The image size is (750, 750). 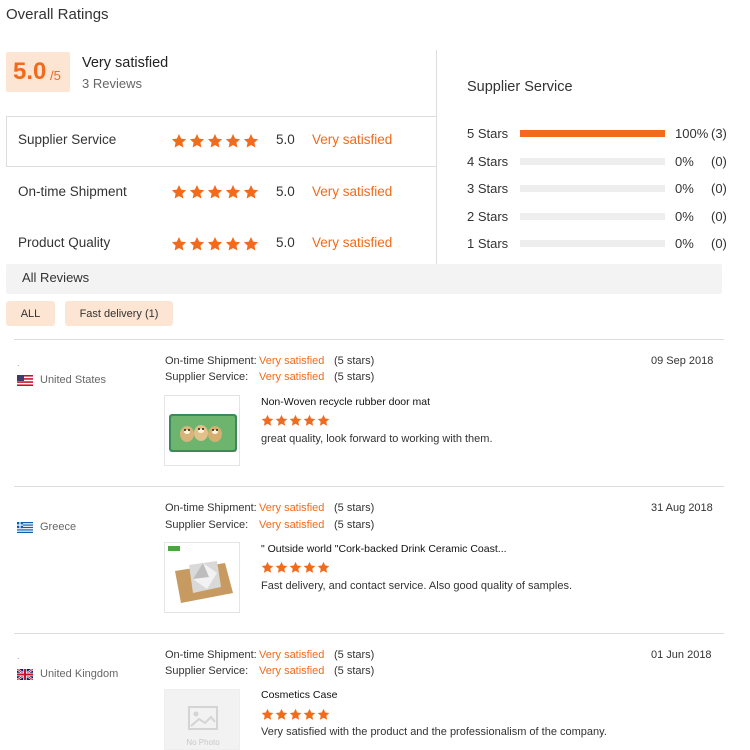 What do you see at coordinates (682, 361) in the screenshot?
I see `review-date: 09 Sep 2018` at bounding box center [682, 361].